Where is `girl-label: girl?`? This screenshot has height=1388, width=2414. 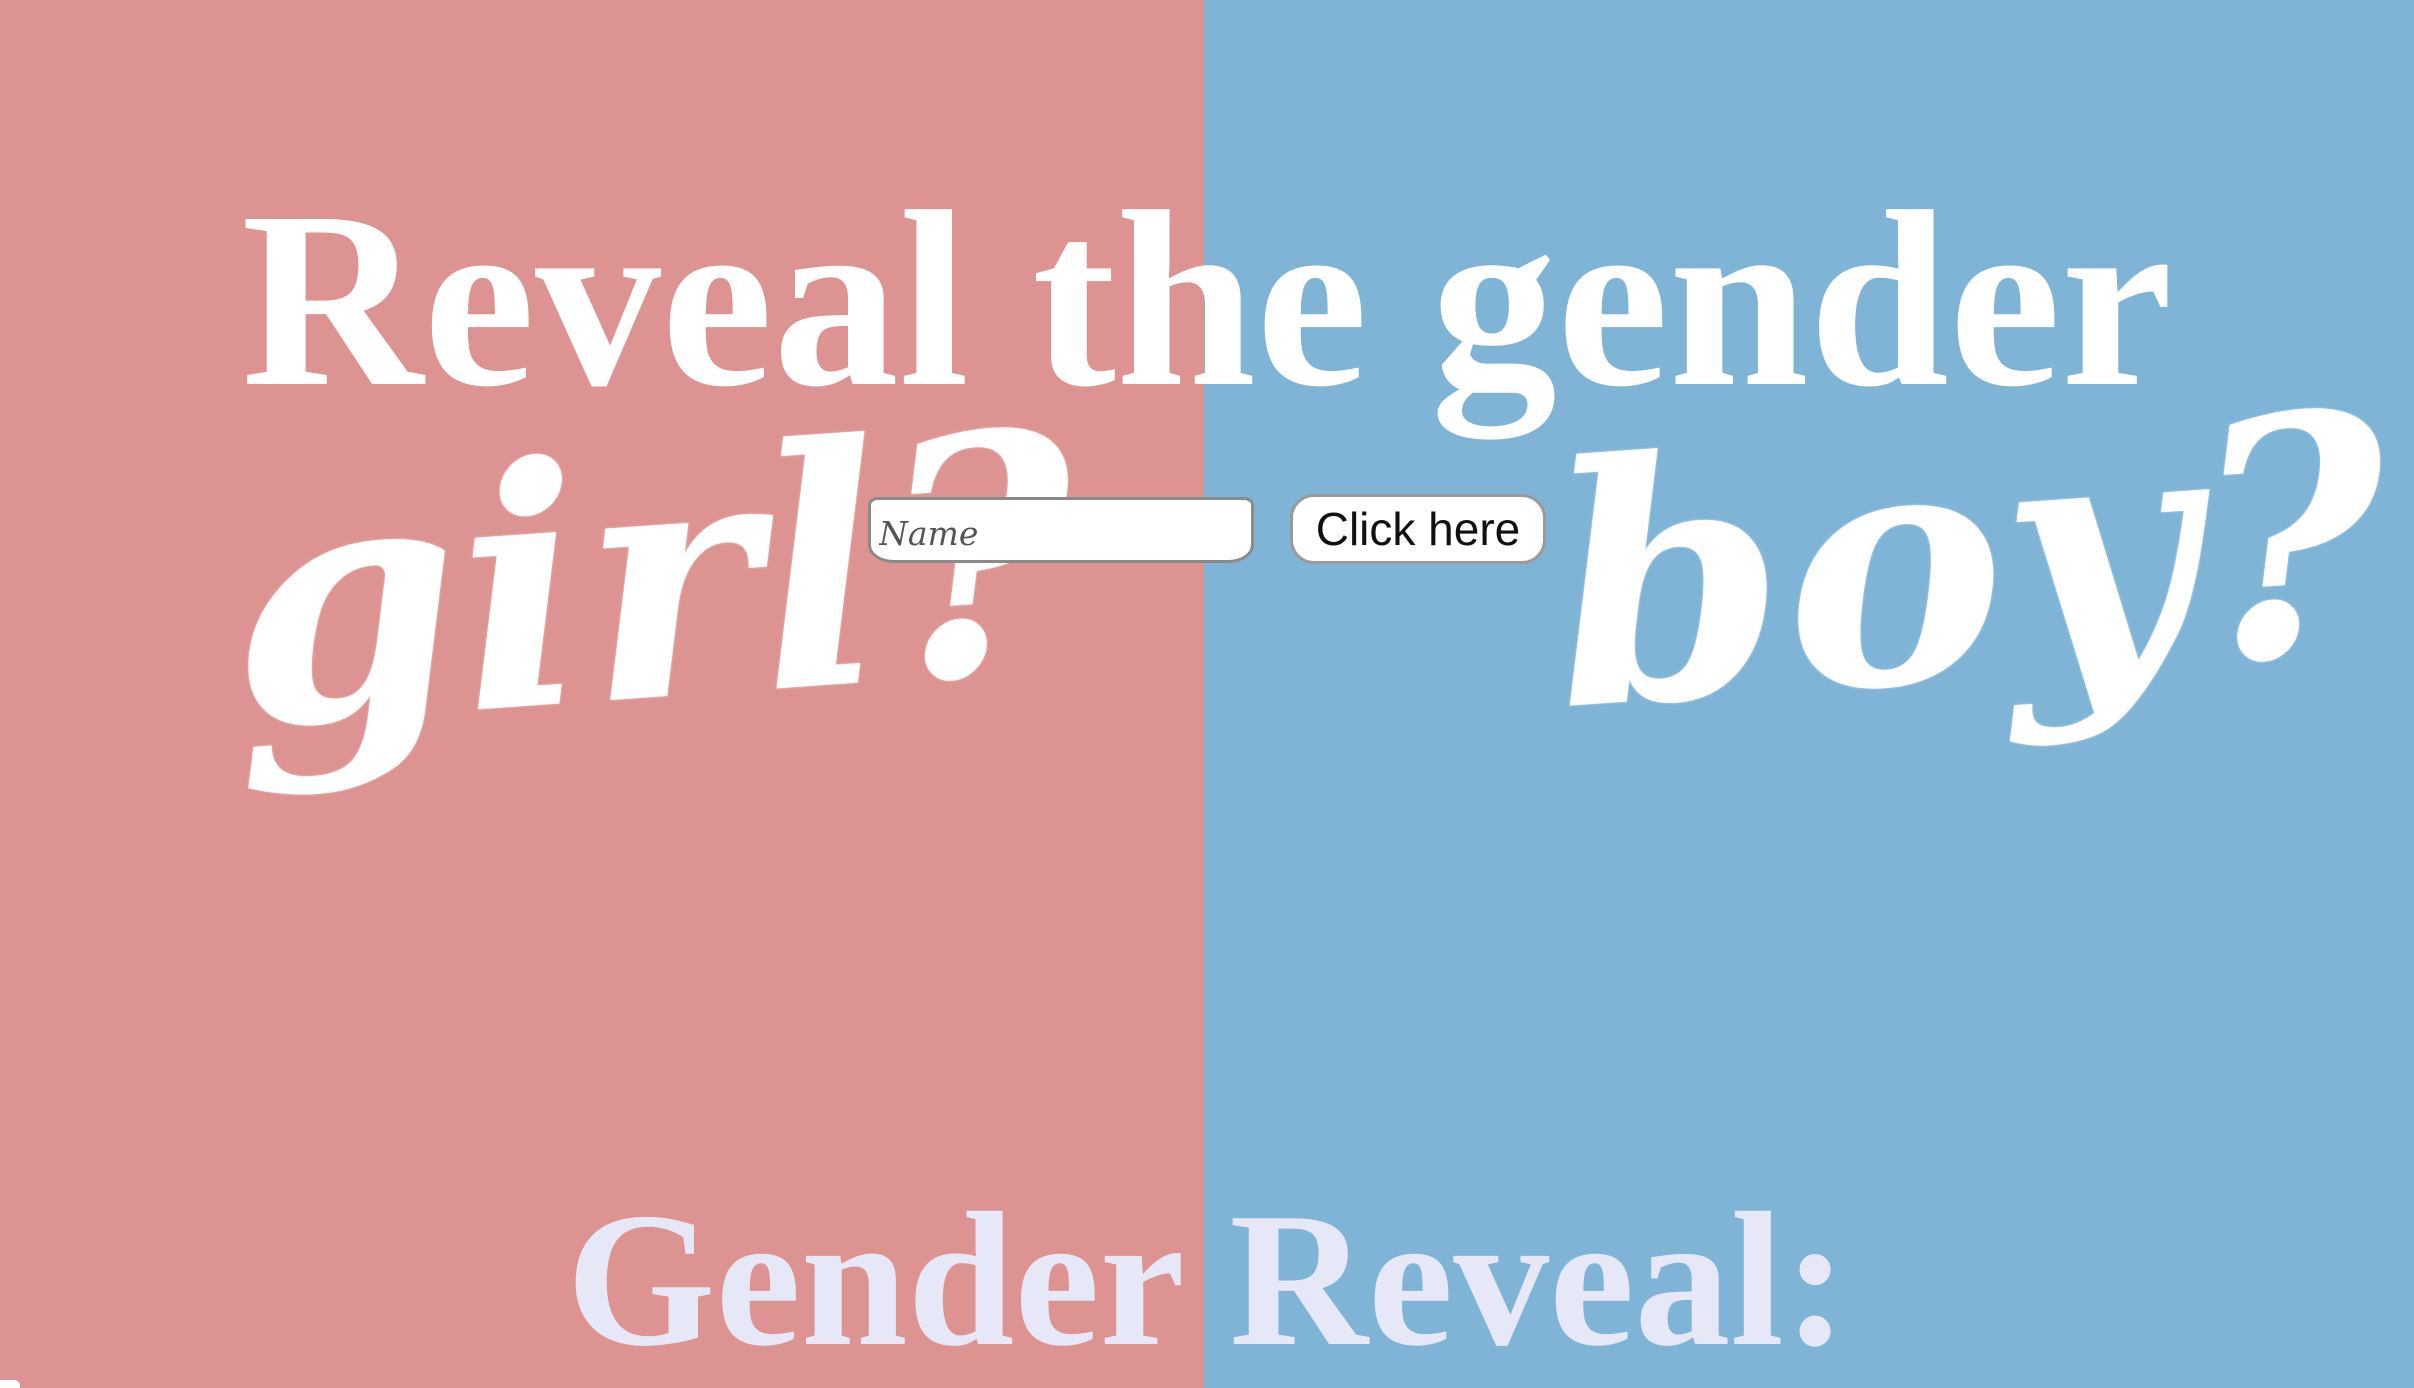 girl-label: girl? is located at coordinates (651, 580).